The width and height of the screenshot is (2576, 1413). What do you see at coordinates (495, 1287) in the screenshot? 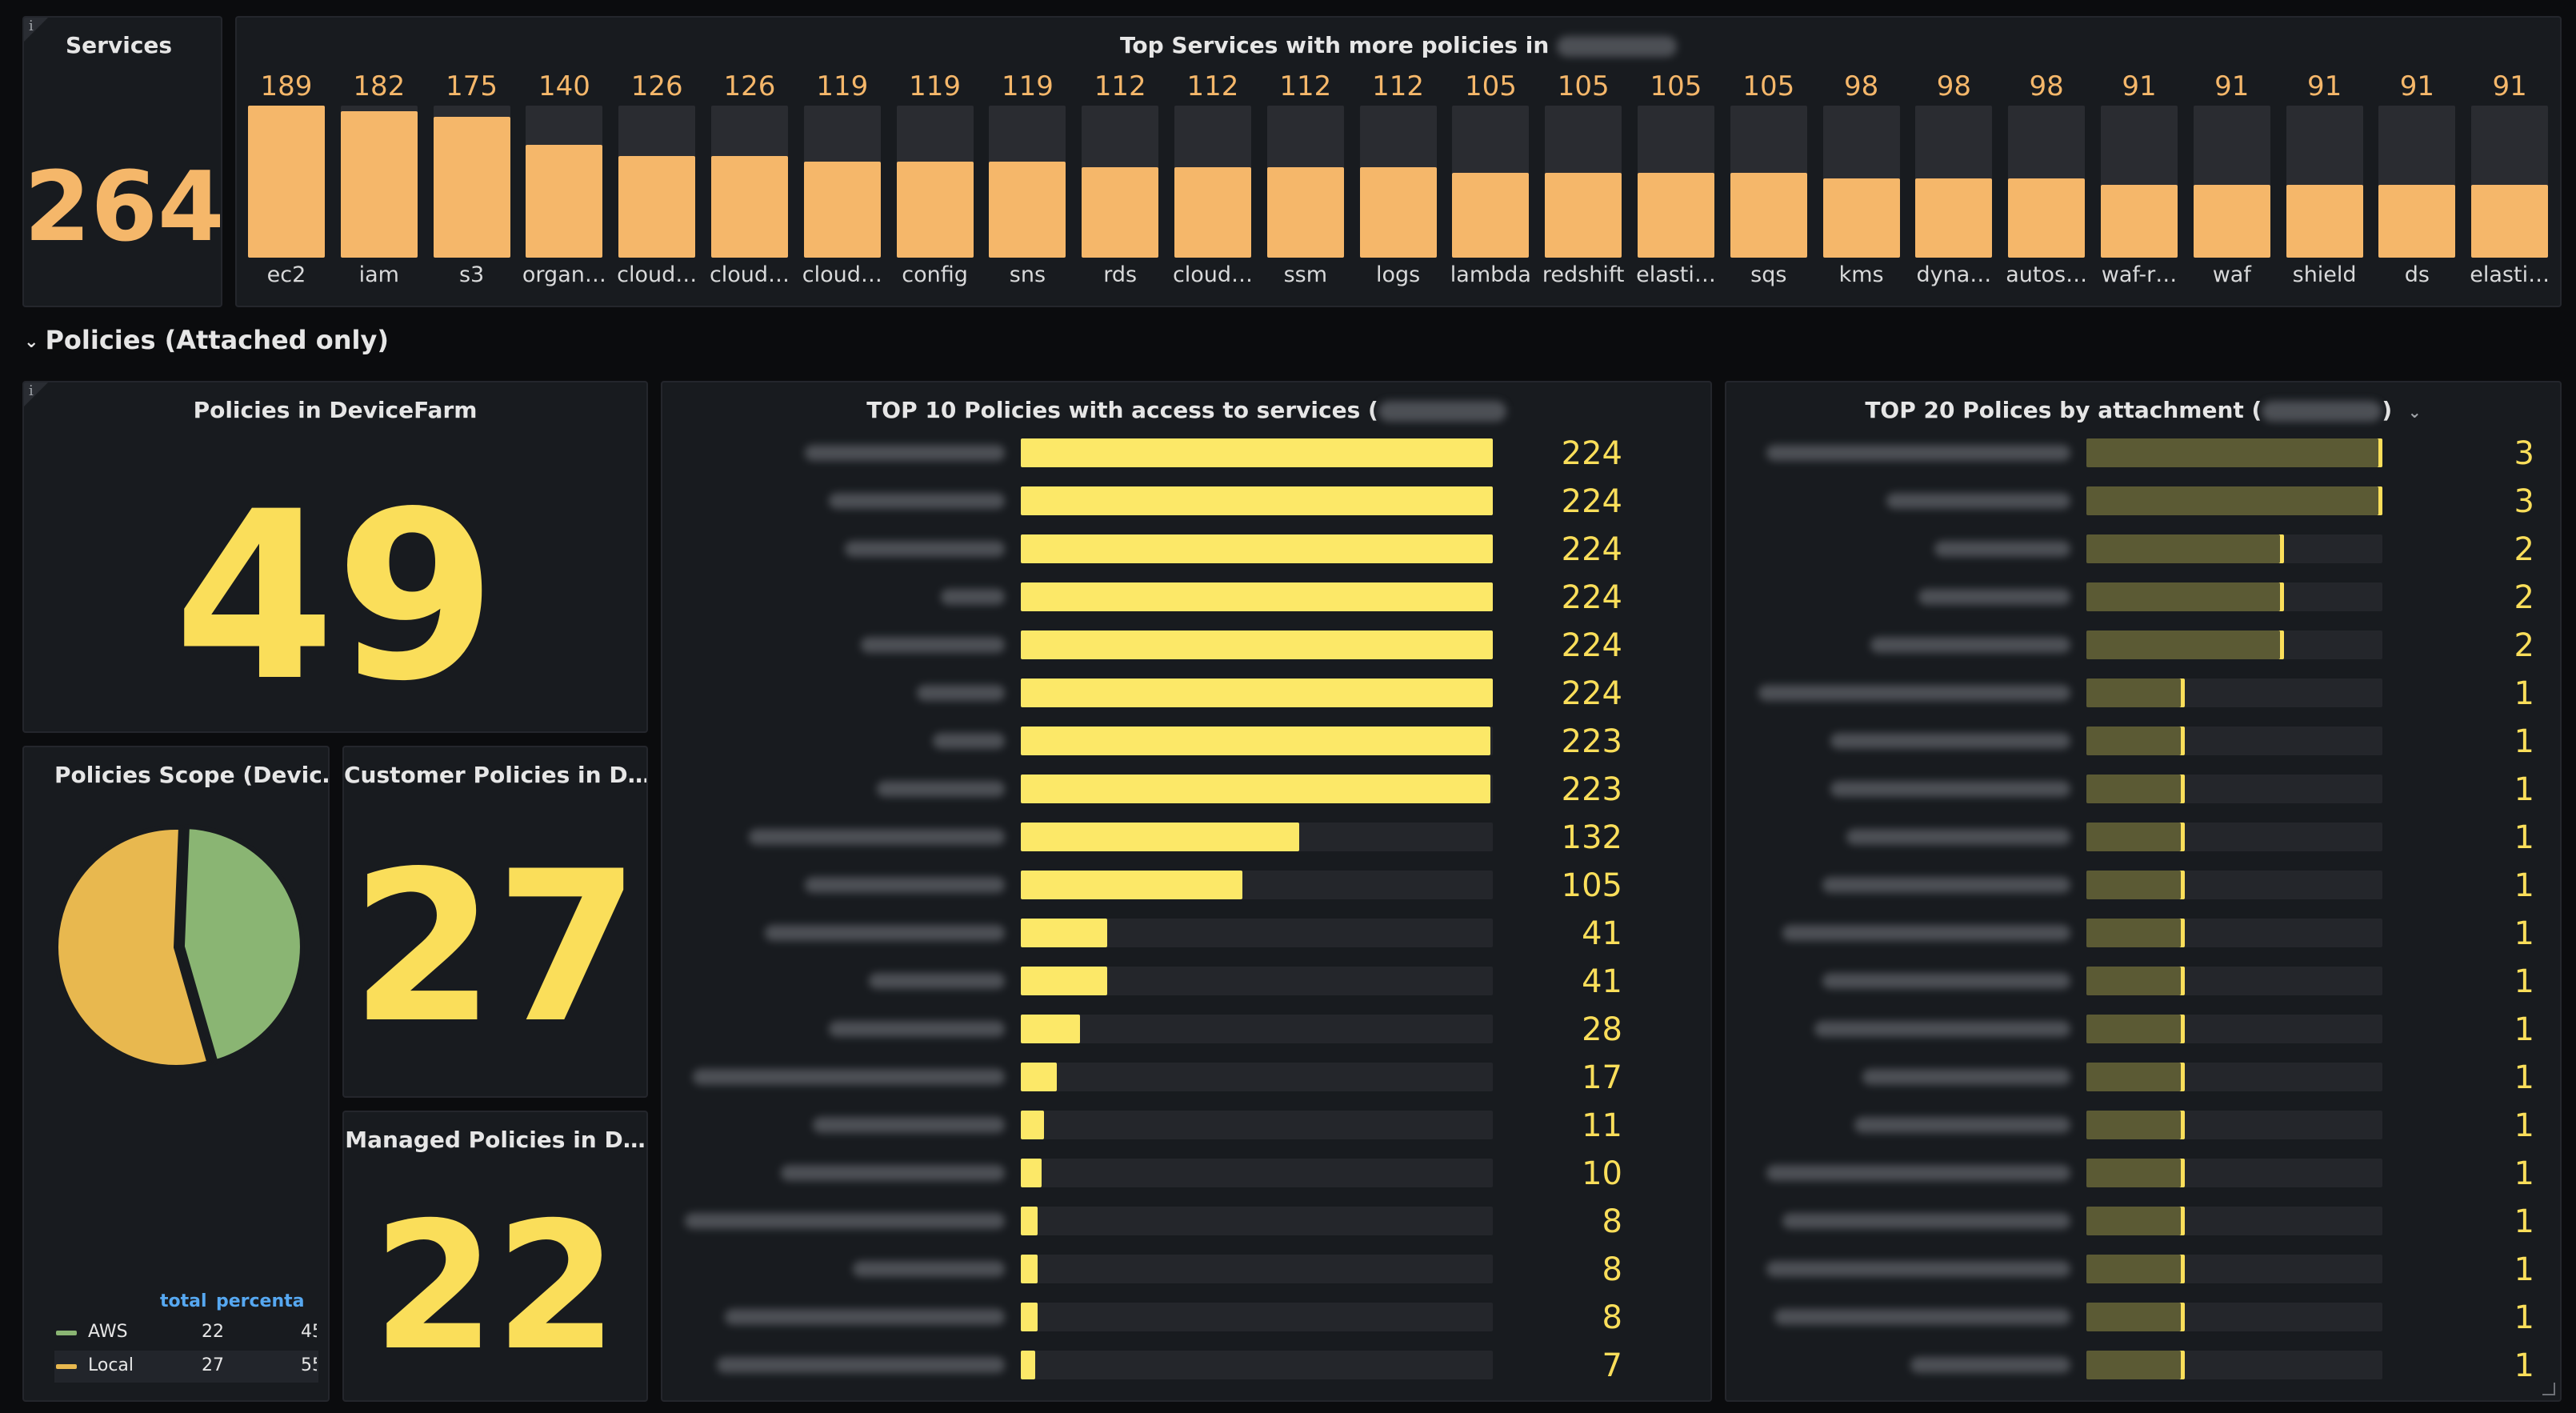
I see `managed-policies-count: 22` at bounding box center [495, 1287].